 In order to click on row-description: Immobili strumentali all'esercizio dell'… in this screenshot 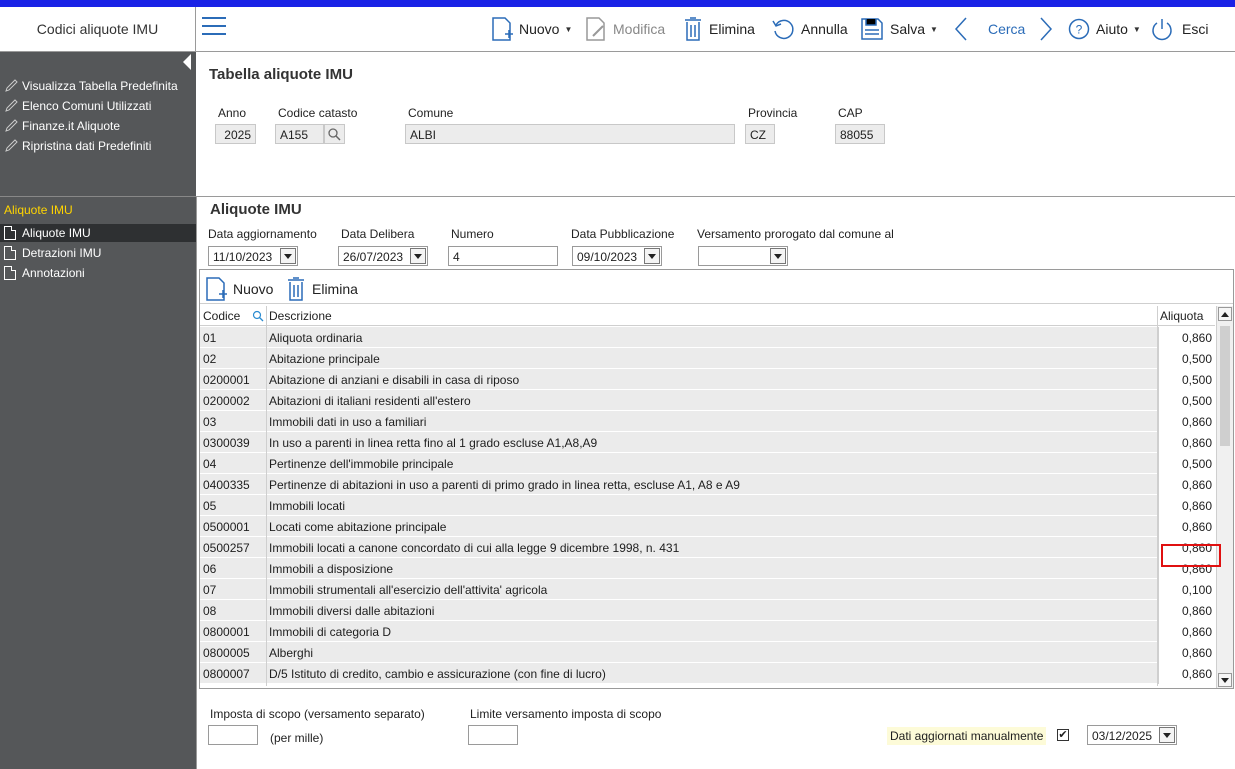, I will do `click(408, 590)`.